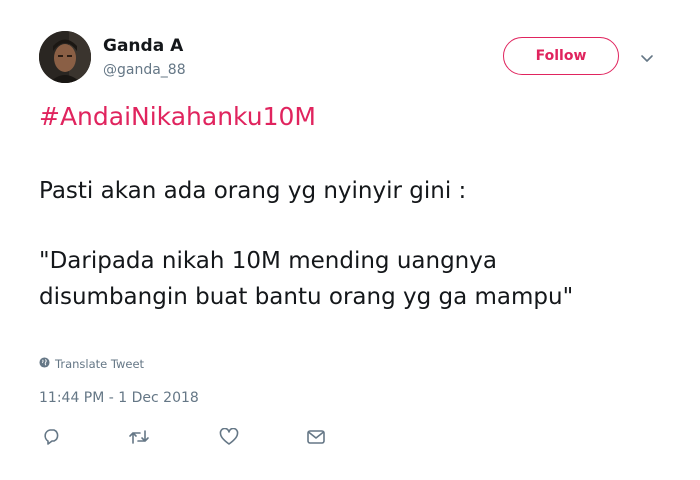 The image size is (700, 480). What do you see at coordinates (44, 364) in the screenshot?
I see `globe-icon` at bounding box center [44, 364].